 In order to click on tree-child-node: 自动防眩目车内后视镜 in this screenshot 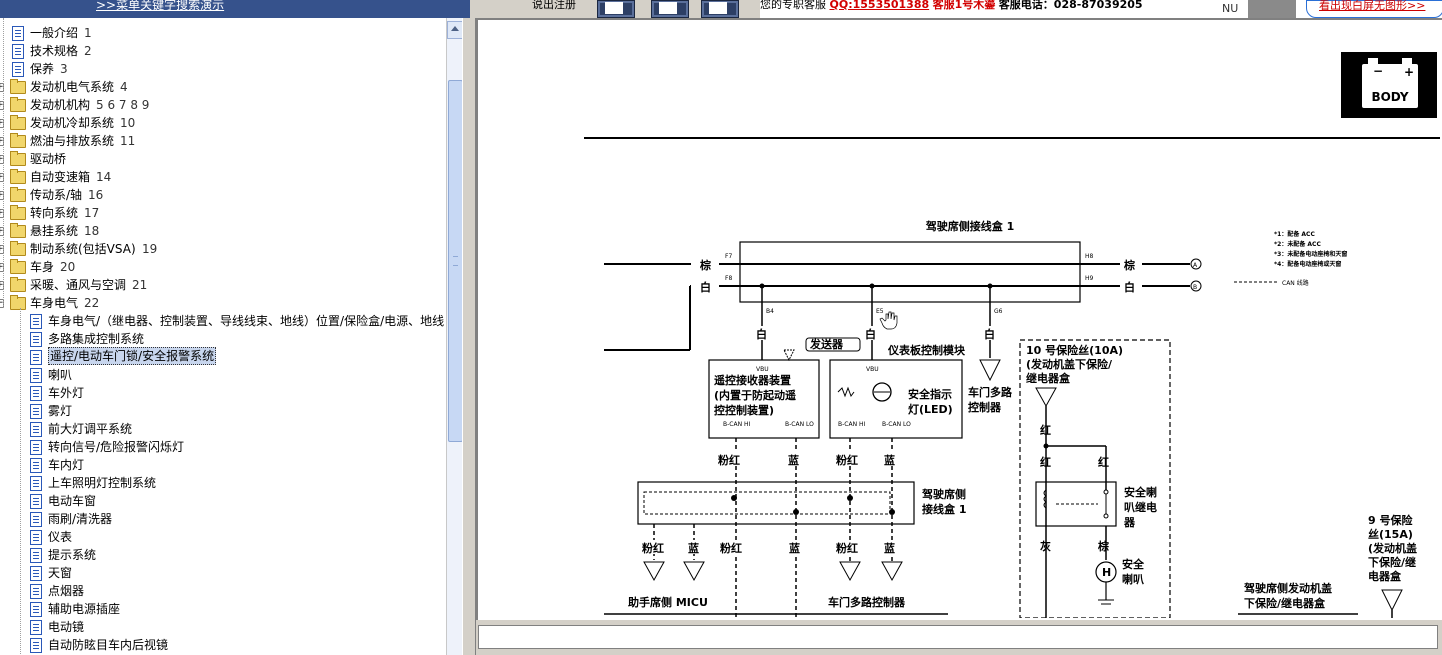, I will do `click(223, 645)`.